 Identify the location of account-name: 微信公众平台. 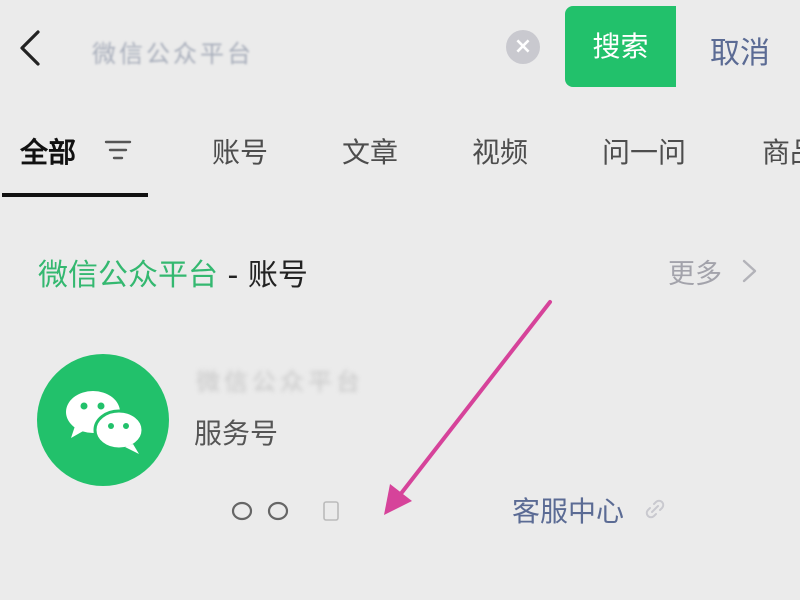
(280, 379).